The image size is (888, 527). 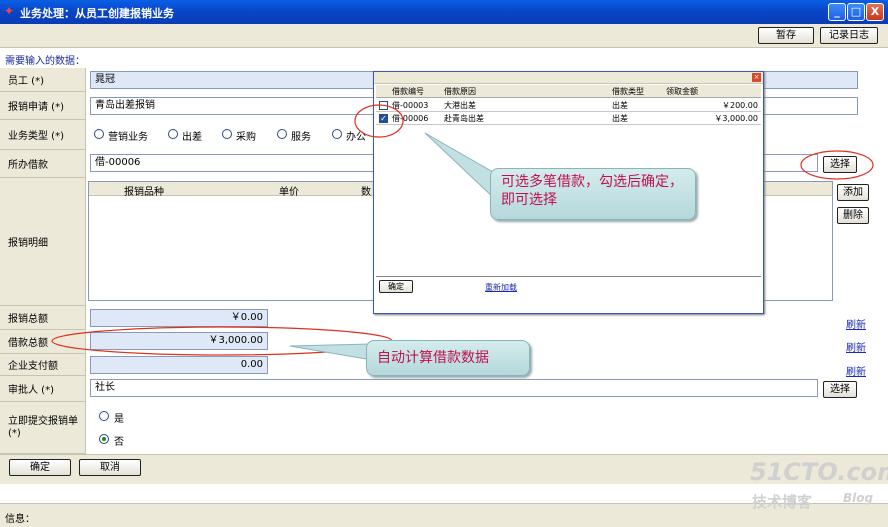 I want to click on callout-auto-calc: 自动计算借款数据, so click(x=448, y=358).